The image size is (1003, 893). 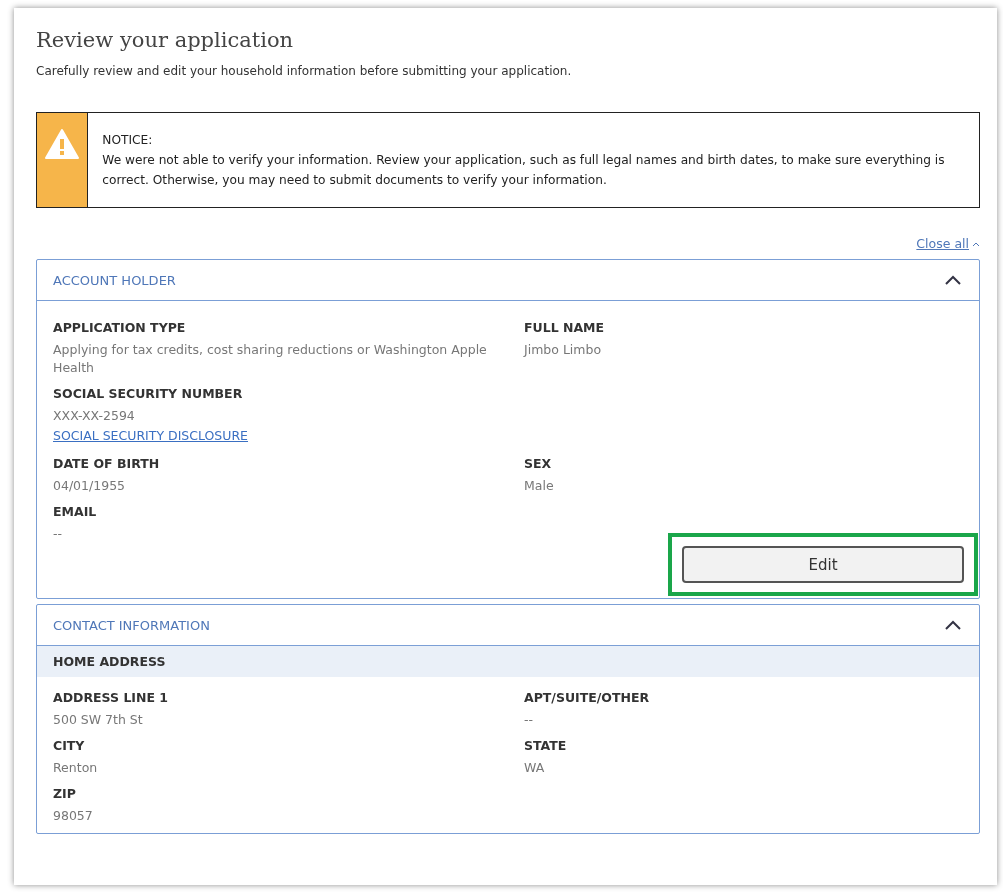 What do you see at coordinates (948, 243) in the screenshot?
I see `close-all-link: Close all` at bounding box center [948, 243].